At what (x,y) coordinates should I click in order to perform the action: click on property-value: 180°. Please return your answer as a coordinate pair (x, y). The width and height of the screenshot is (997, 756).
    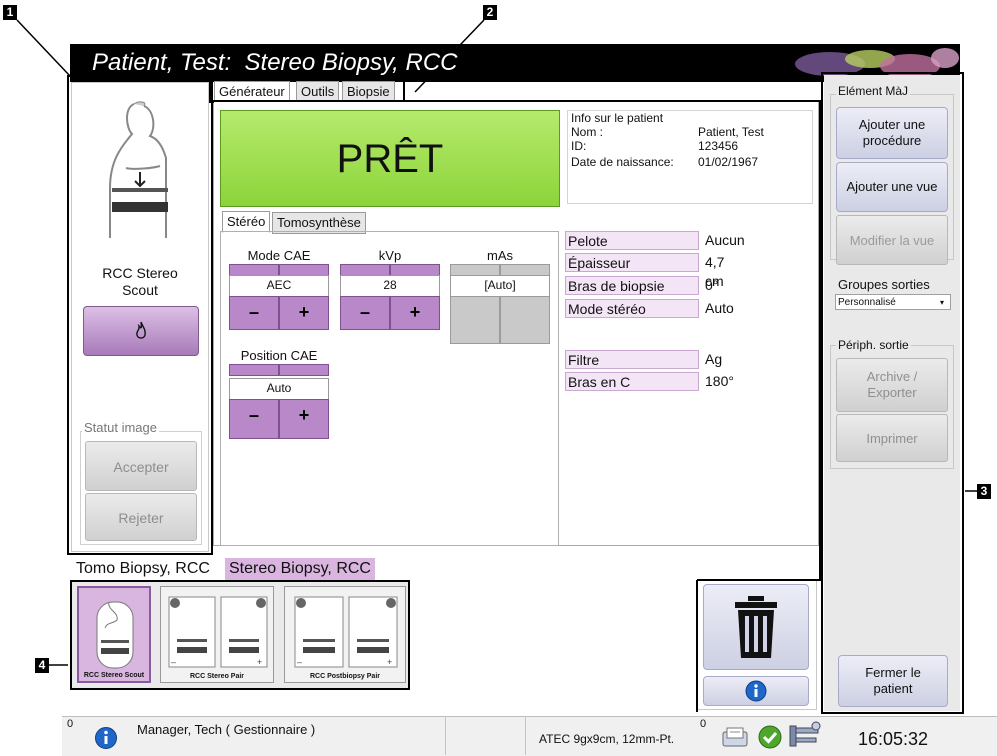
    Looking at the image, I should click on (719, 381).